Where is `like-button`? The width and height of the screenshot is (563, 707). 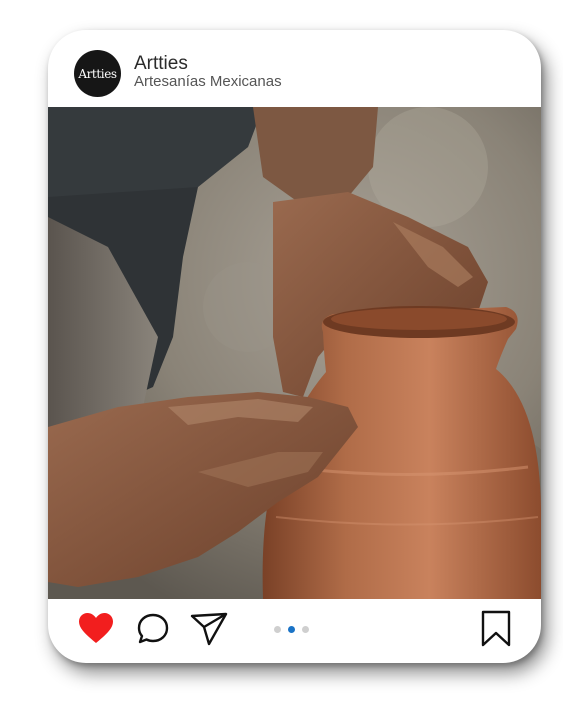
like-button is located at coordinates (96, 630).